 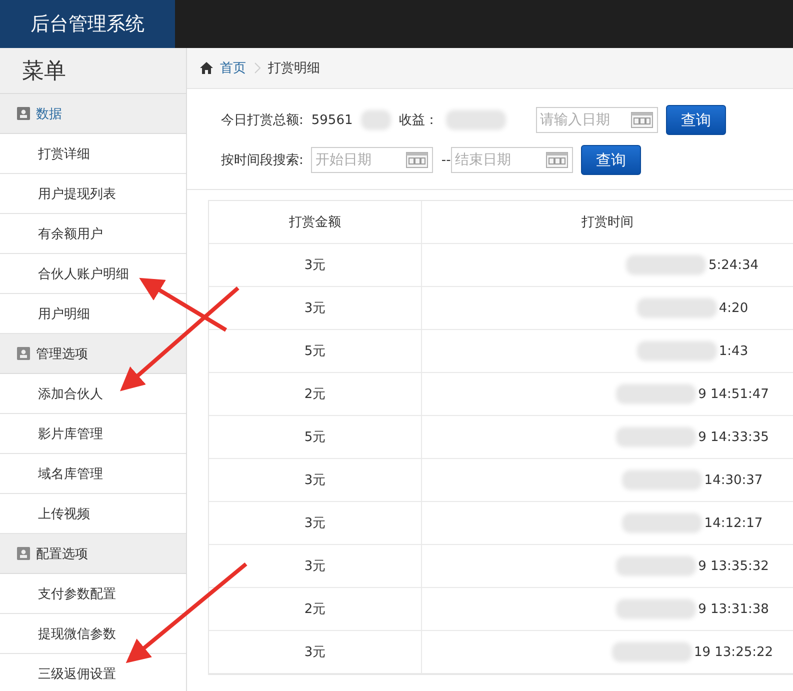 I want to click on app-title: 后台管理系统, so click(x=87, y=24).